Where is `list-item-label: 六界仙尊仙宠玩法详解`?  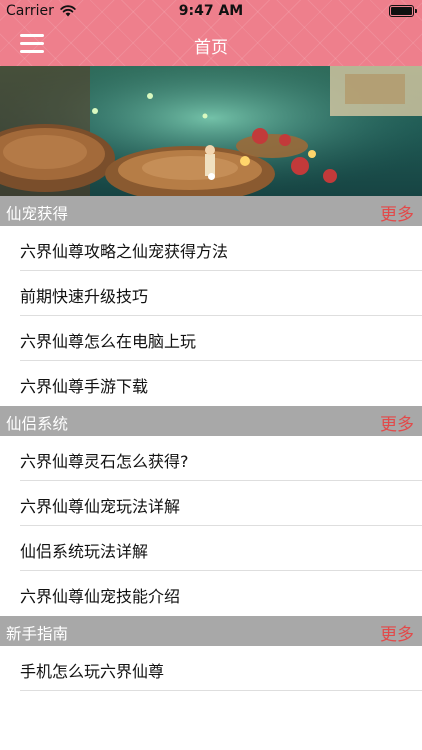 list-item-label: 六界仙尊仙宠玩法详解 is located at coordinates (100, 506).